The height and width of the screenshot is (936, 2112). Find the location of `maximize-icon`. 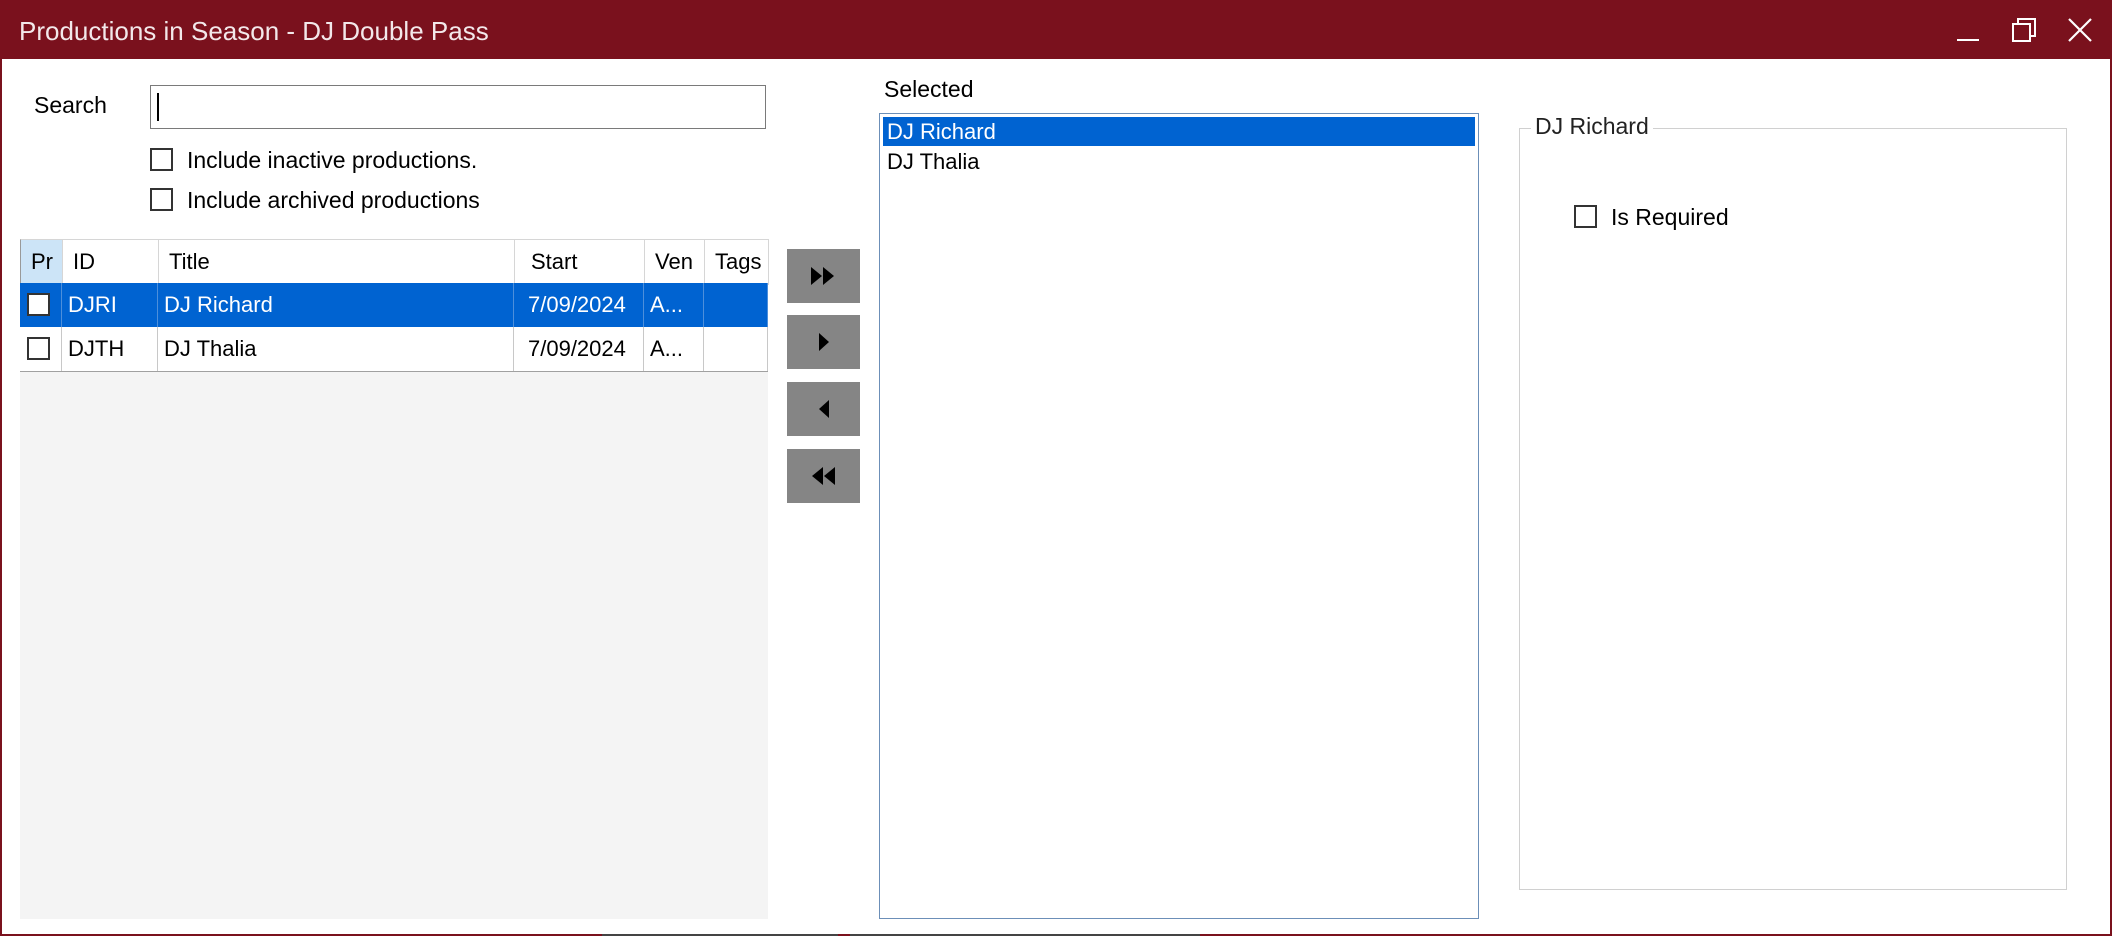

maximize-icon is located at coordinates (2024, 30).